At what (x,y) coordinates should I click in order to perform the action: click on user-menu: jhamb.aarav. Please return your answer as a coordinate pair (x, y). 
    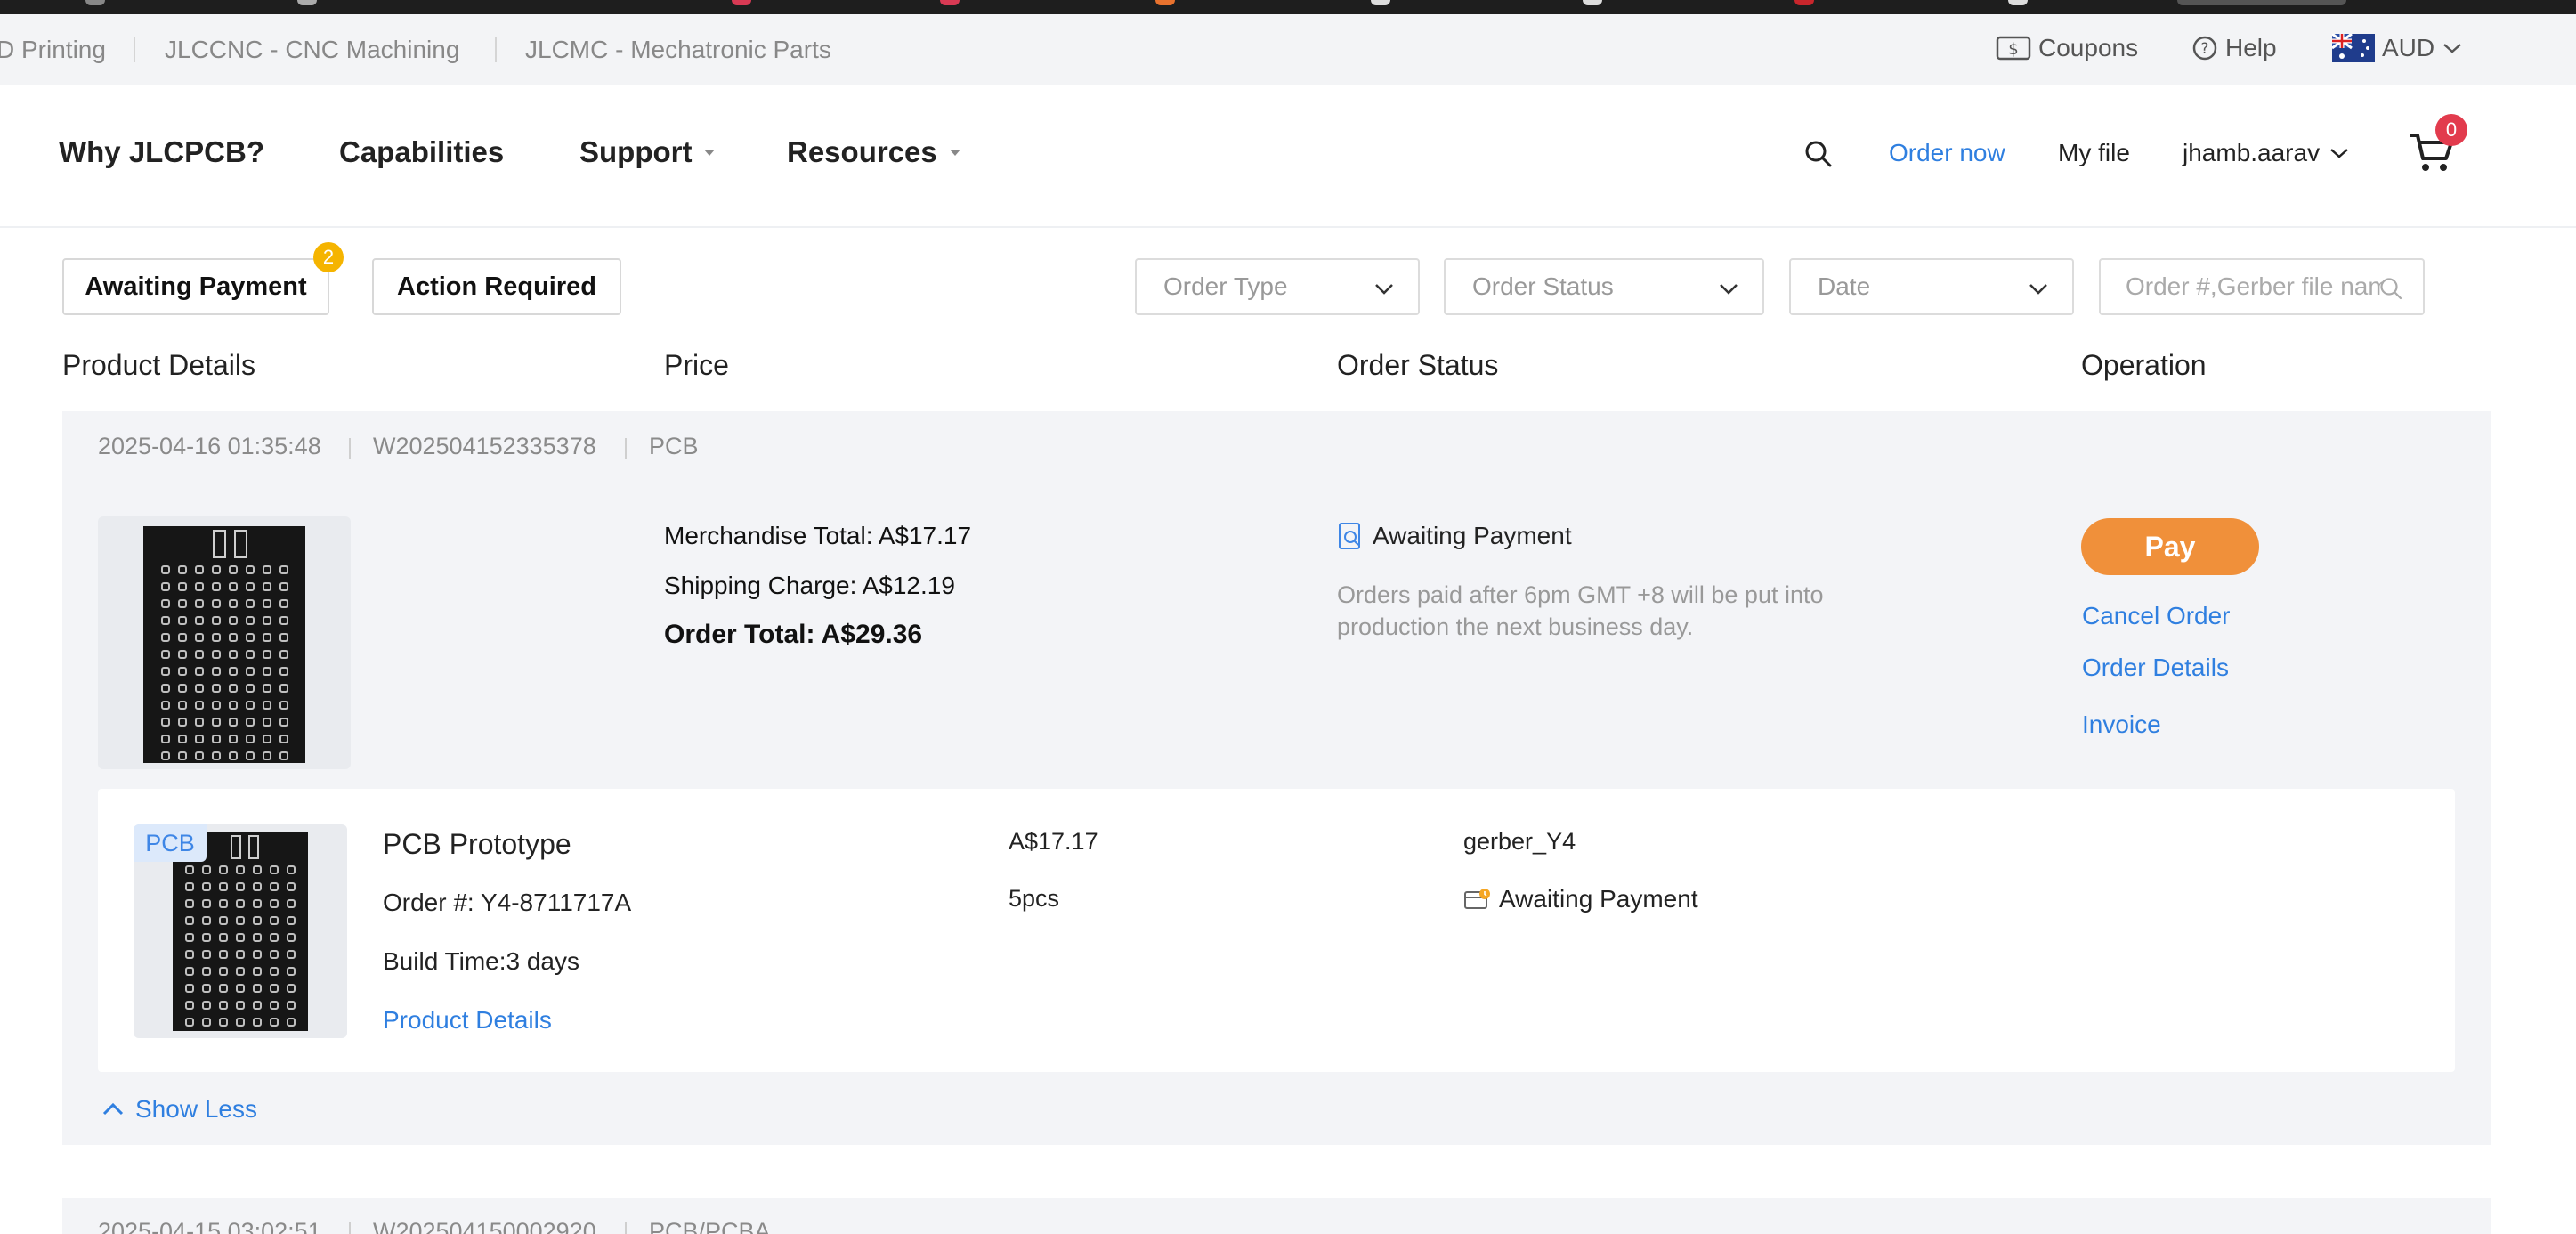
    Looking at the image, I should click on (2266, 153).